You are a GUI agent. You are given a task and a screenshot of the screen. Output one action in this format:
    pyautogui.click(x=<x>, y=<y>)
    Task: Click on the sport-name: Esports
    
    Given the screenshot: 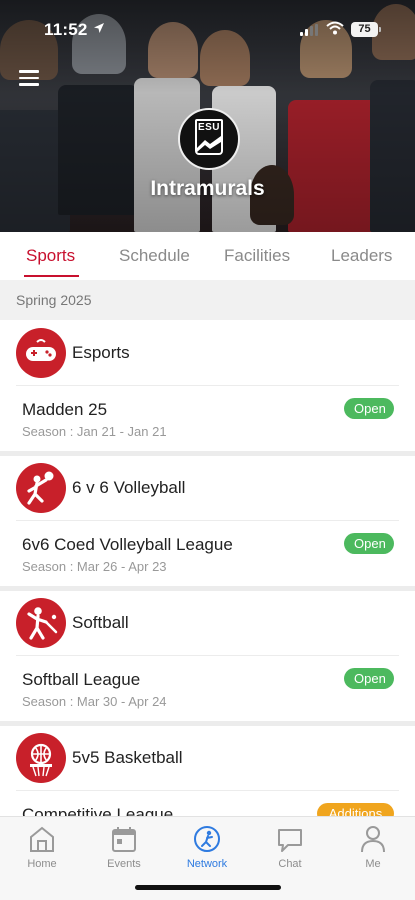 What is the action you would take?
    pyautogui.click(x=101, y=352)
    